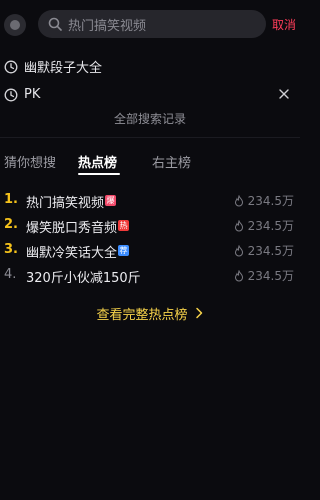 The height and width of the screenshot is (500, 320). I want to click on tab-ranking: 右主榜, so click(171, 161).